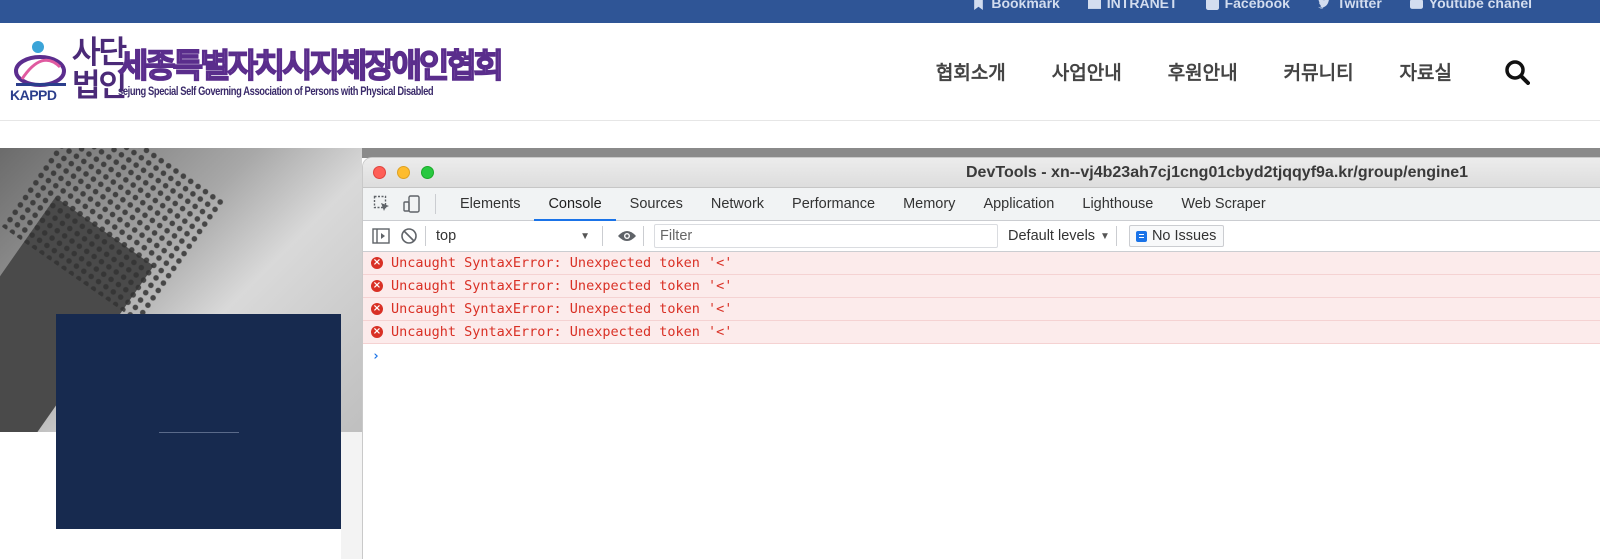  Describe the element at coordinates (1203, 71) in the screenshot. I see `nav-item-sponsor: 후원안내` at that location.